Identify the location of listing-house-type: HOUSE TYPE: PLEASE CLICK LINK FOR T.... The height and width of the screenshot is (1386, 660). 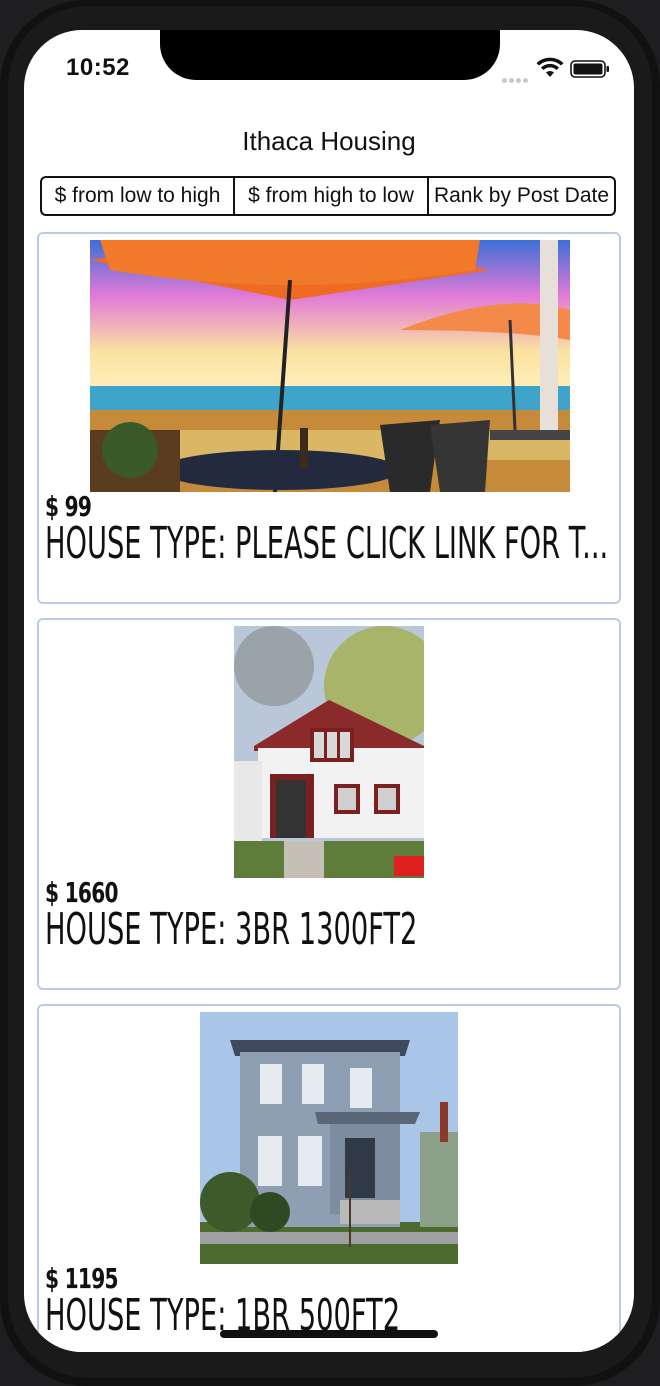
(327, 543).